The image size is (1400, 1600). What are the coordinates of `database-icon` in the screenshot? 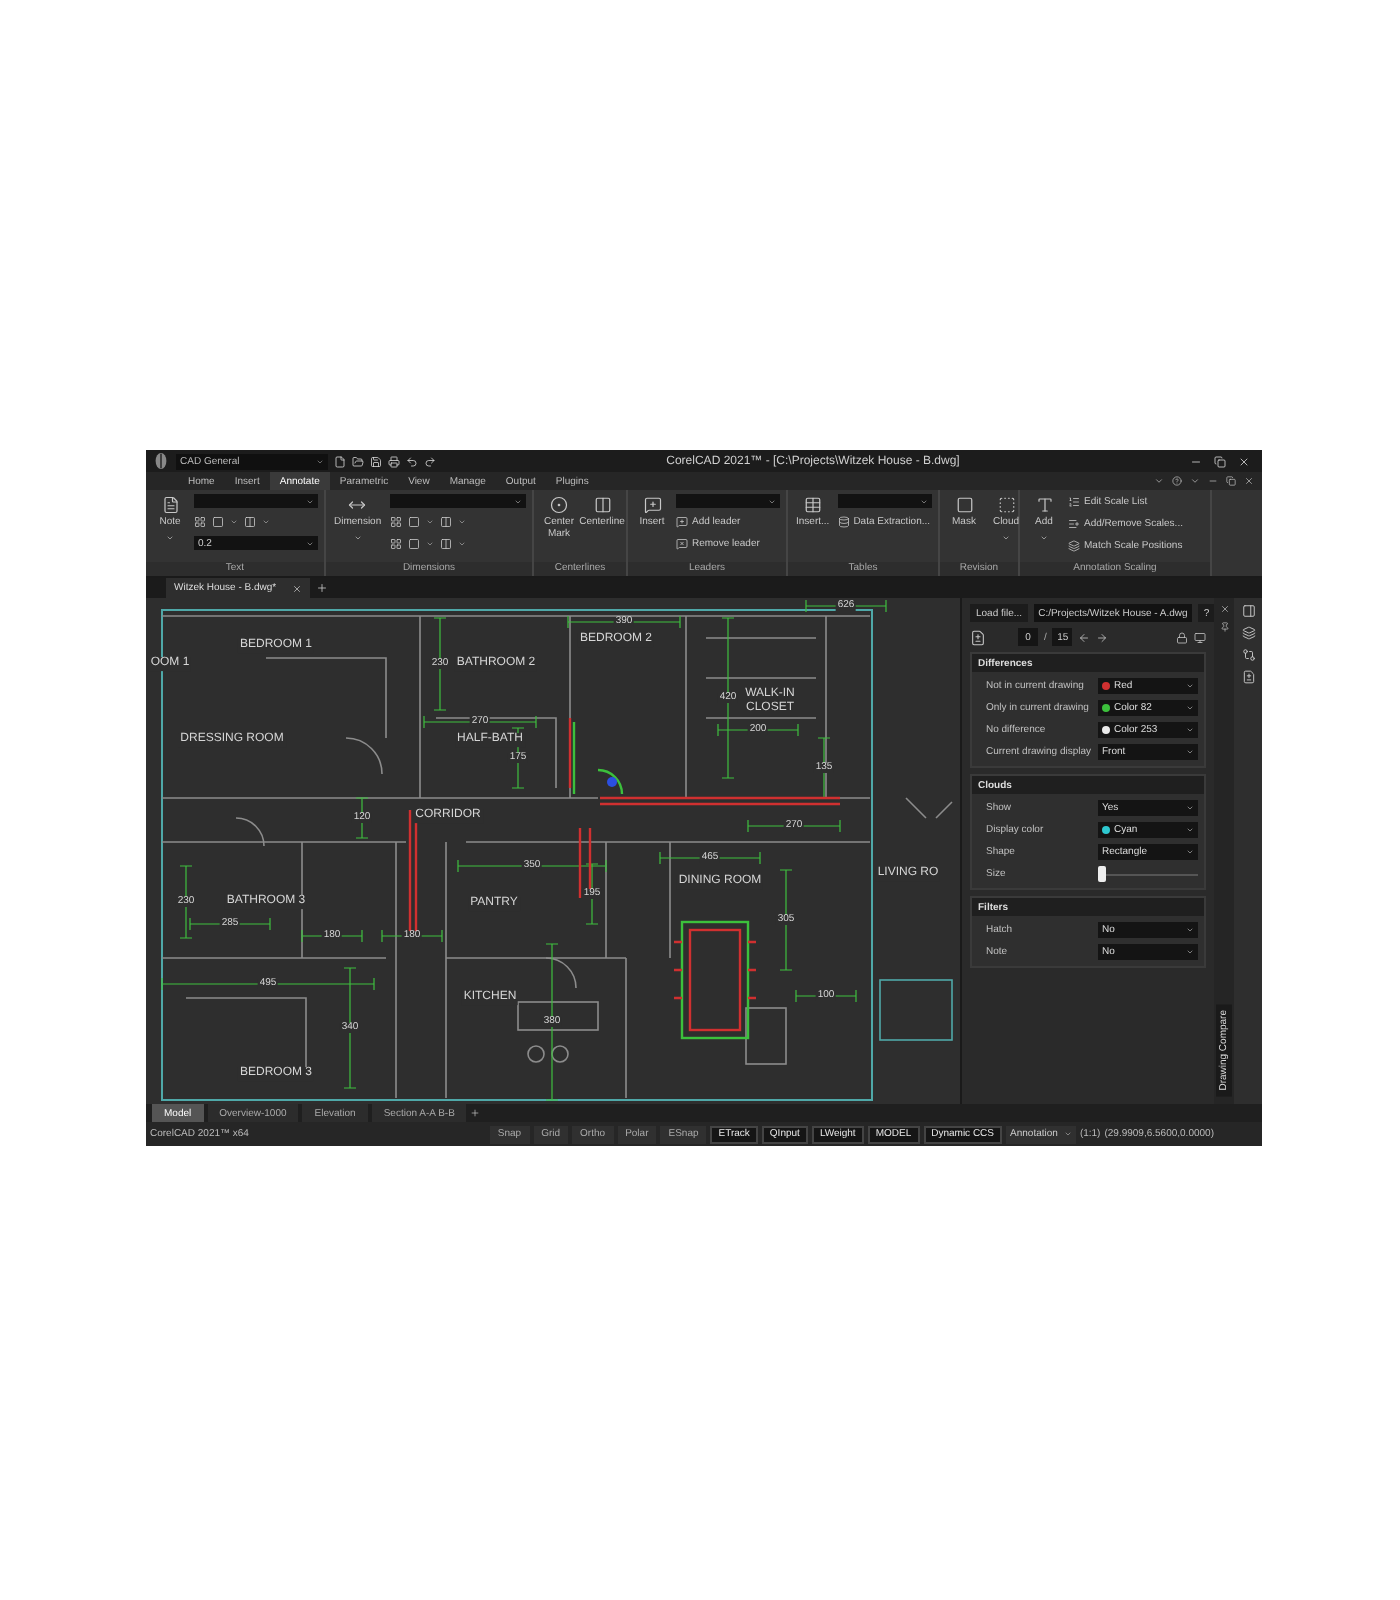 It's located at (843, 522).